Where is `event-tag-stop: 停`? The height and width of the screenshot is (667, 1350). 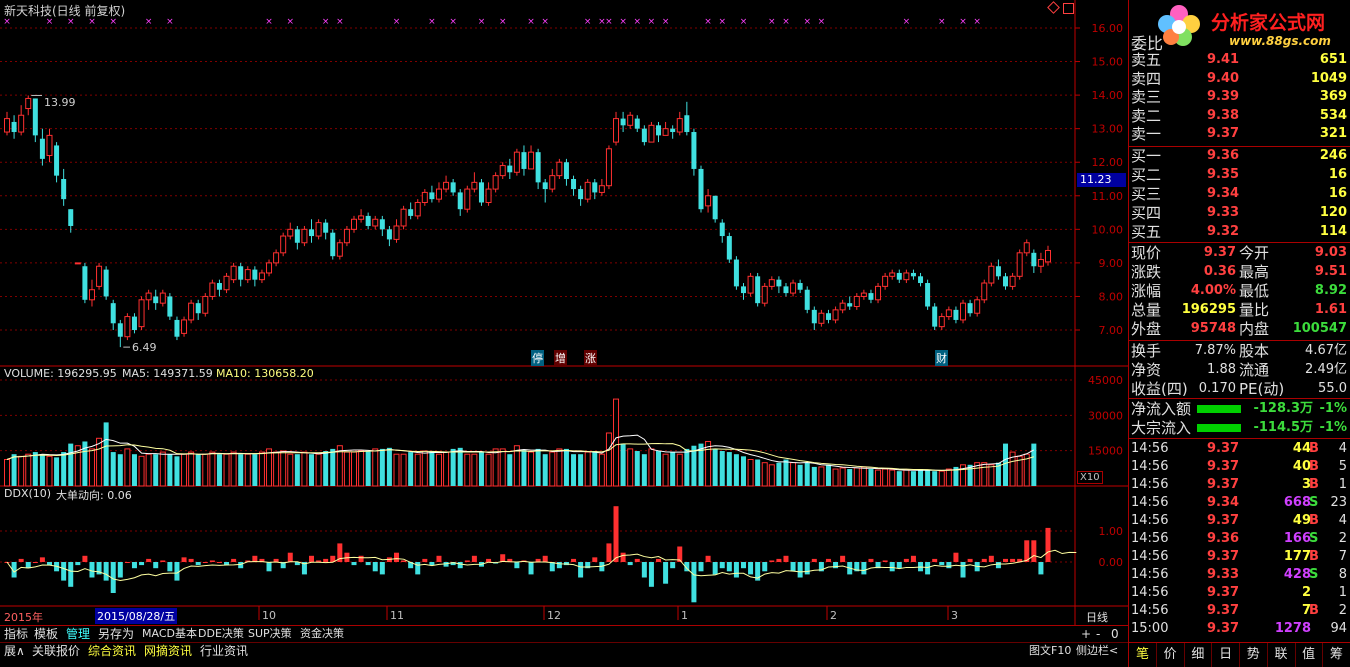
event-tag-stop: 停 is located at coordinates (537, 358).